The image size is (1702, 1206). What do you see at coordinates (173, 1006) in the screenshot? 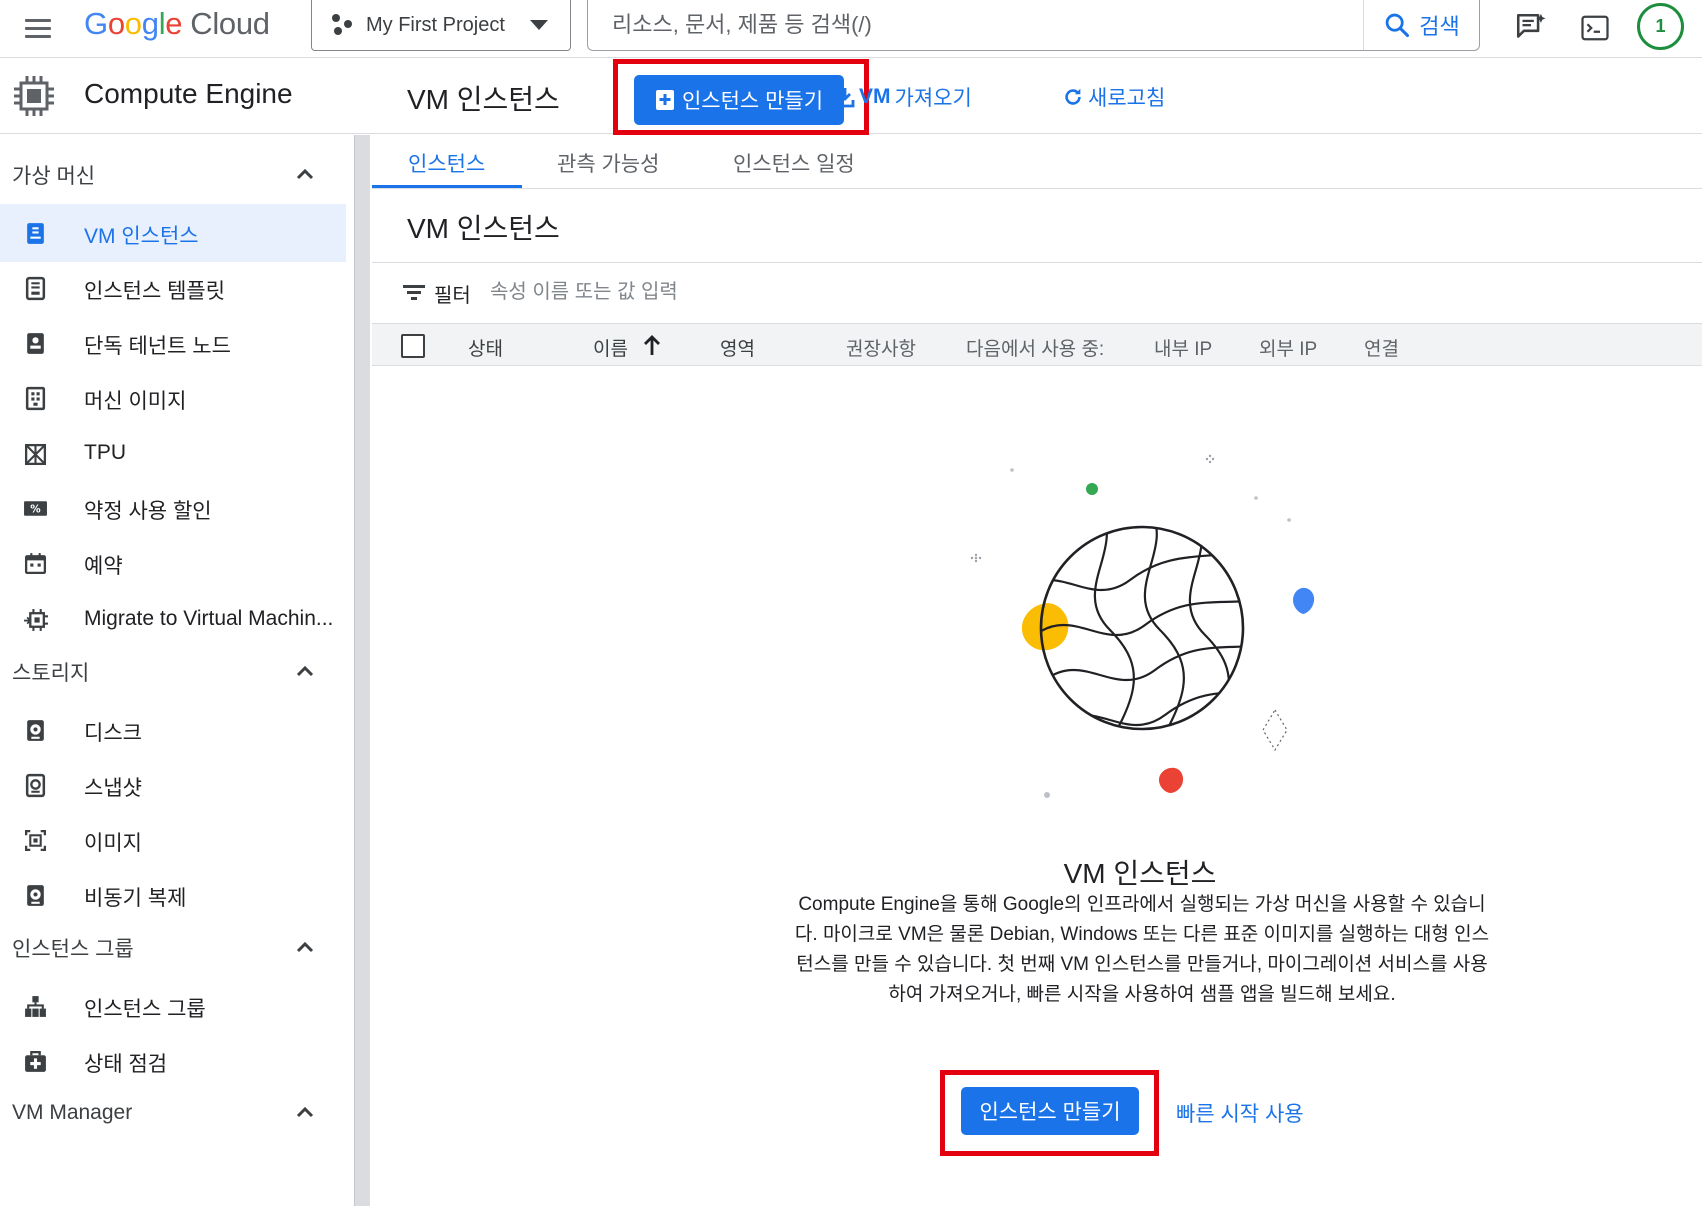
I see `sidebar-item-instance-groups: 인스턴스 그룹` at bounding box center [173, 1006].